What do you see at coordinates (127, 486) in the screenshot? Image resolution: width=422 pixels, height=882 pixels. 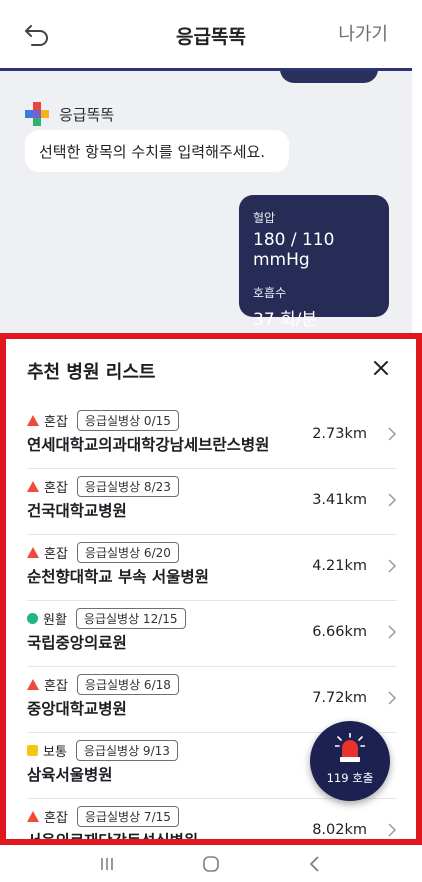 I see `er-bed-badge: 응급실병상 8/23` at bounding box center [127, 486].